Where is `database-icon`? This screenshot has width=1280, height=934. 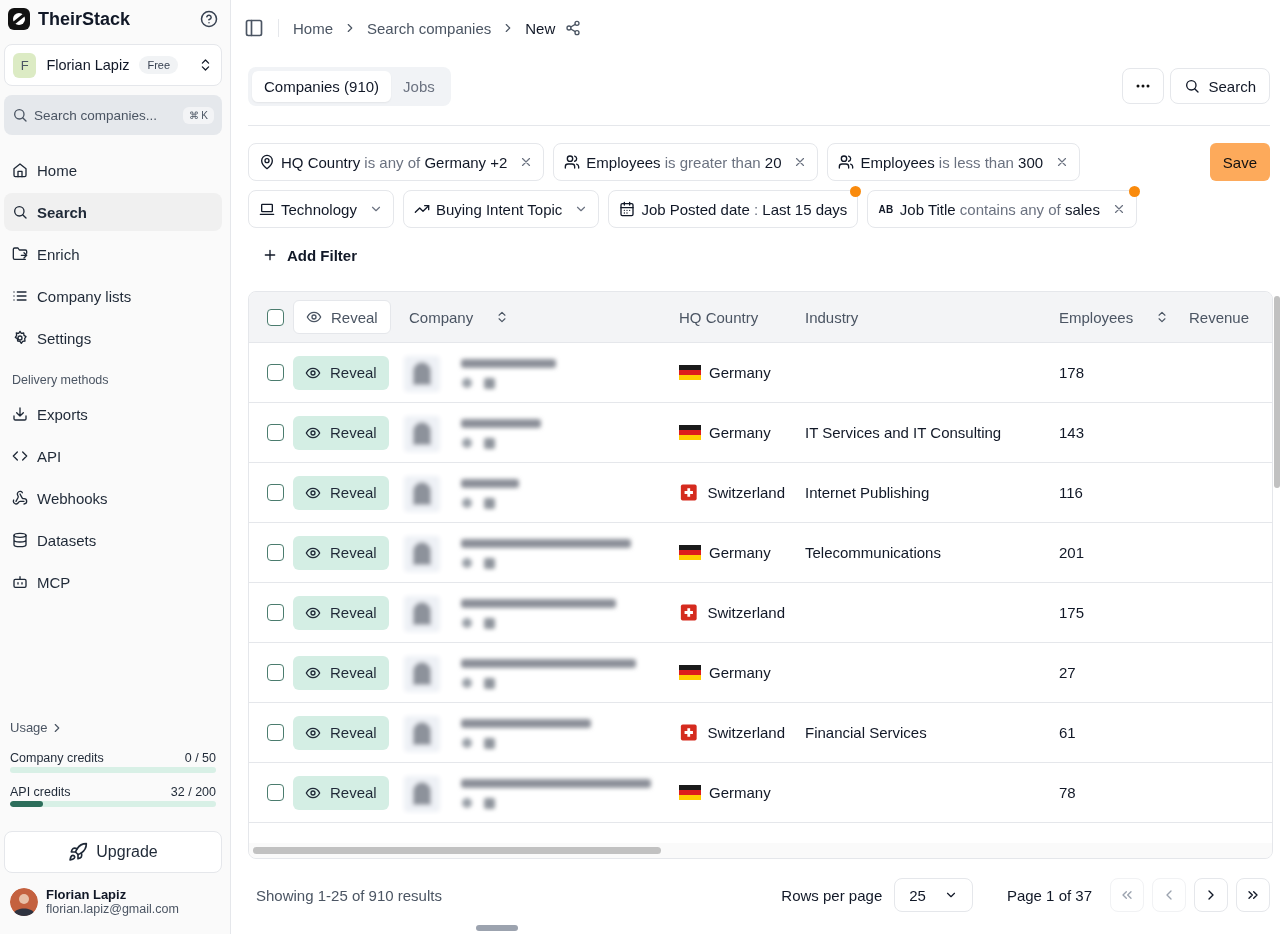
database-icon is located at coordinates (20, 540).